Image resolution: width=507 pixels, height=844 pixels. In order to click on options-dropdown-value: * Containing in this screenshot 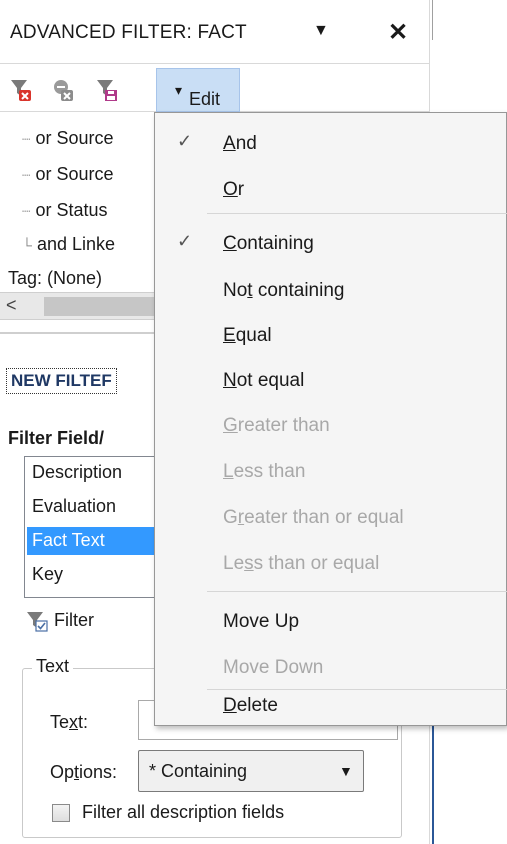, I will do `click(198, 771)`.